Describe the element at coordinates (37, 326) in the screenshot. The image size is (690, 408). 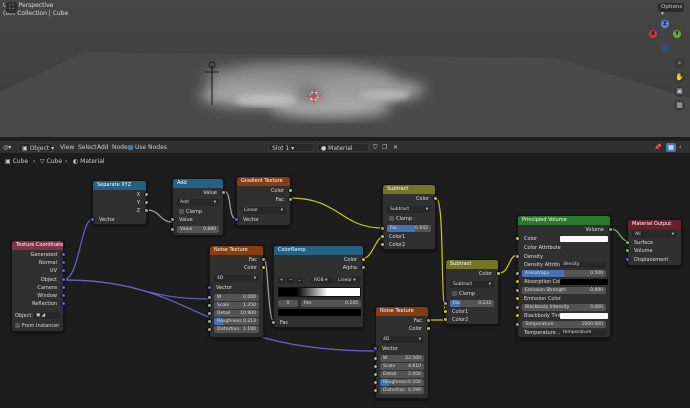
I see `from-instancer-row: From Instancer` at that location.